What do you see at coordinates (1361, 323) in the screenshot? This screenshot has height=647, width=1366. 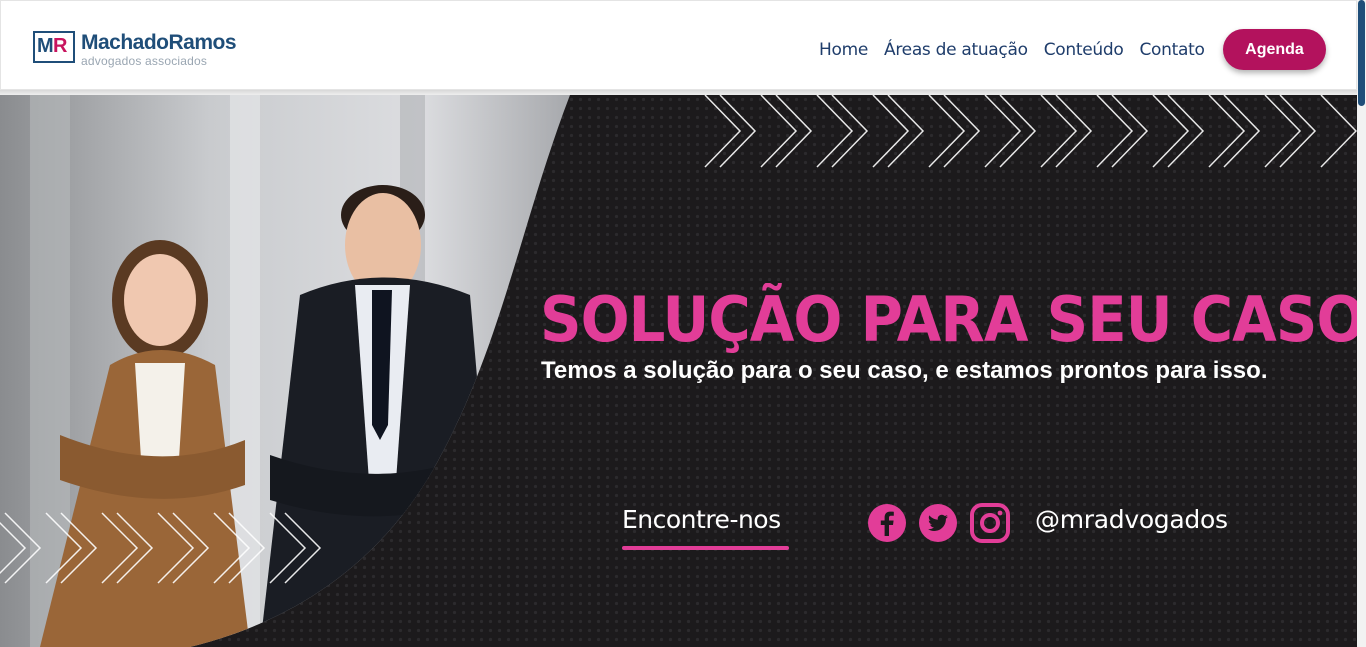 I see `page-scrollbar` at bounding box center [1361, 323].